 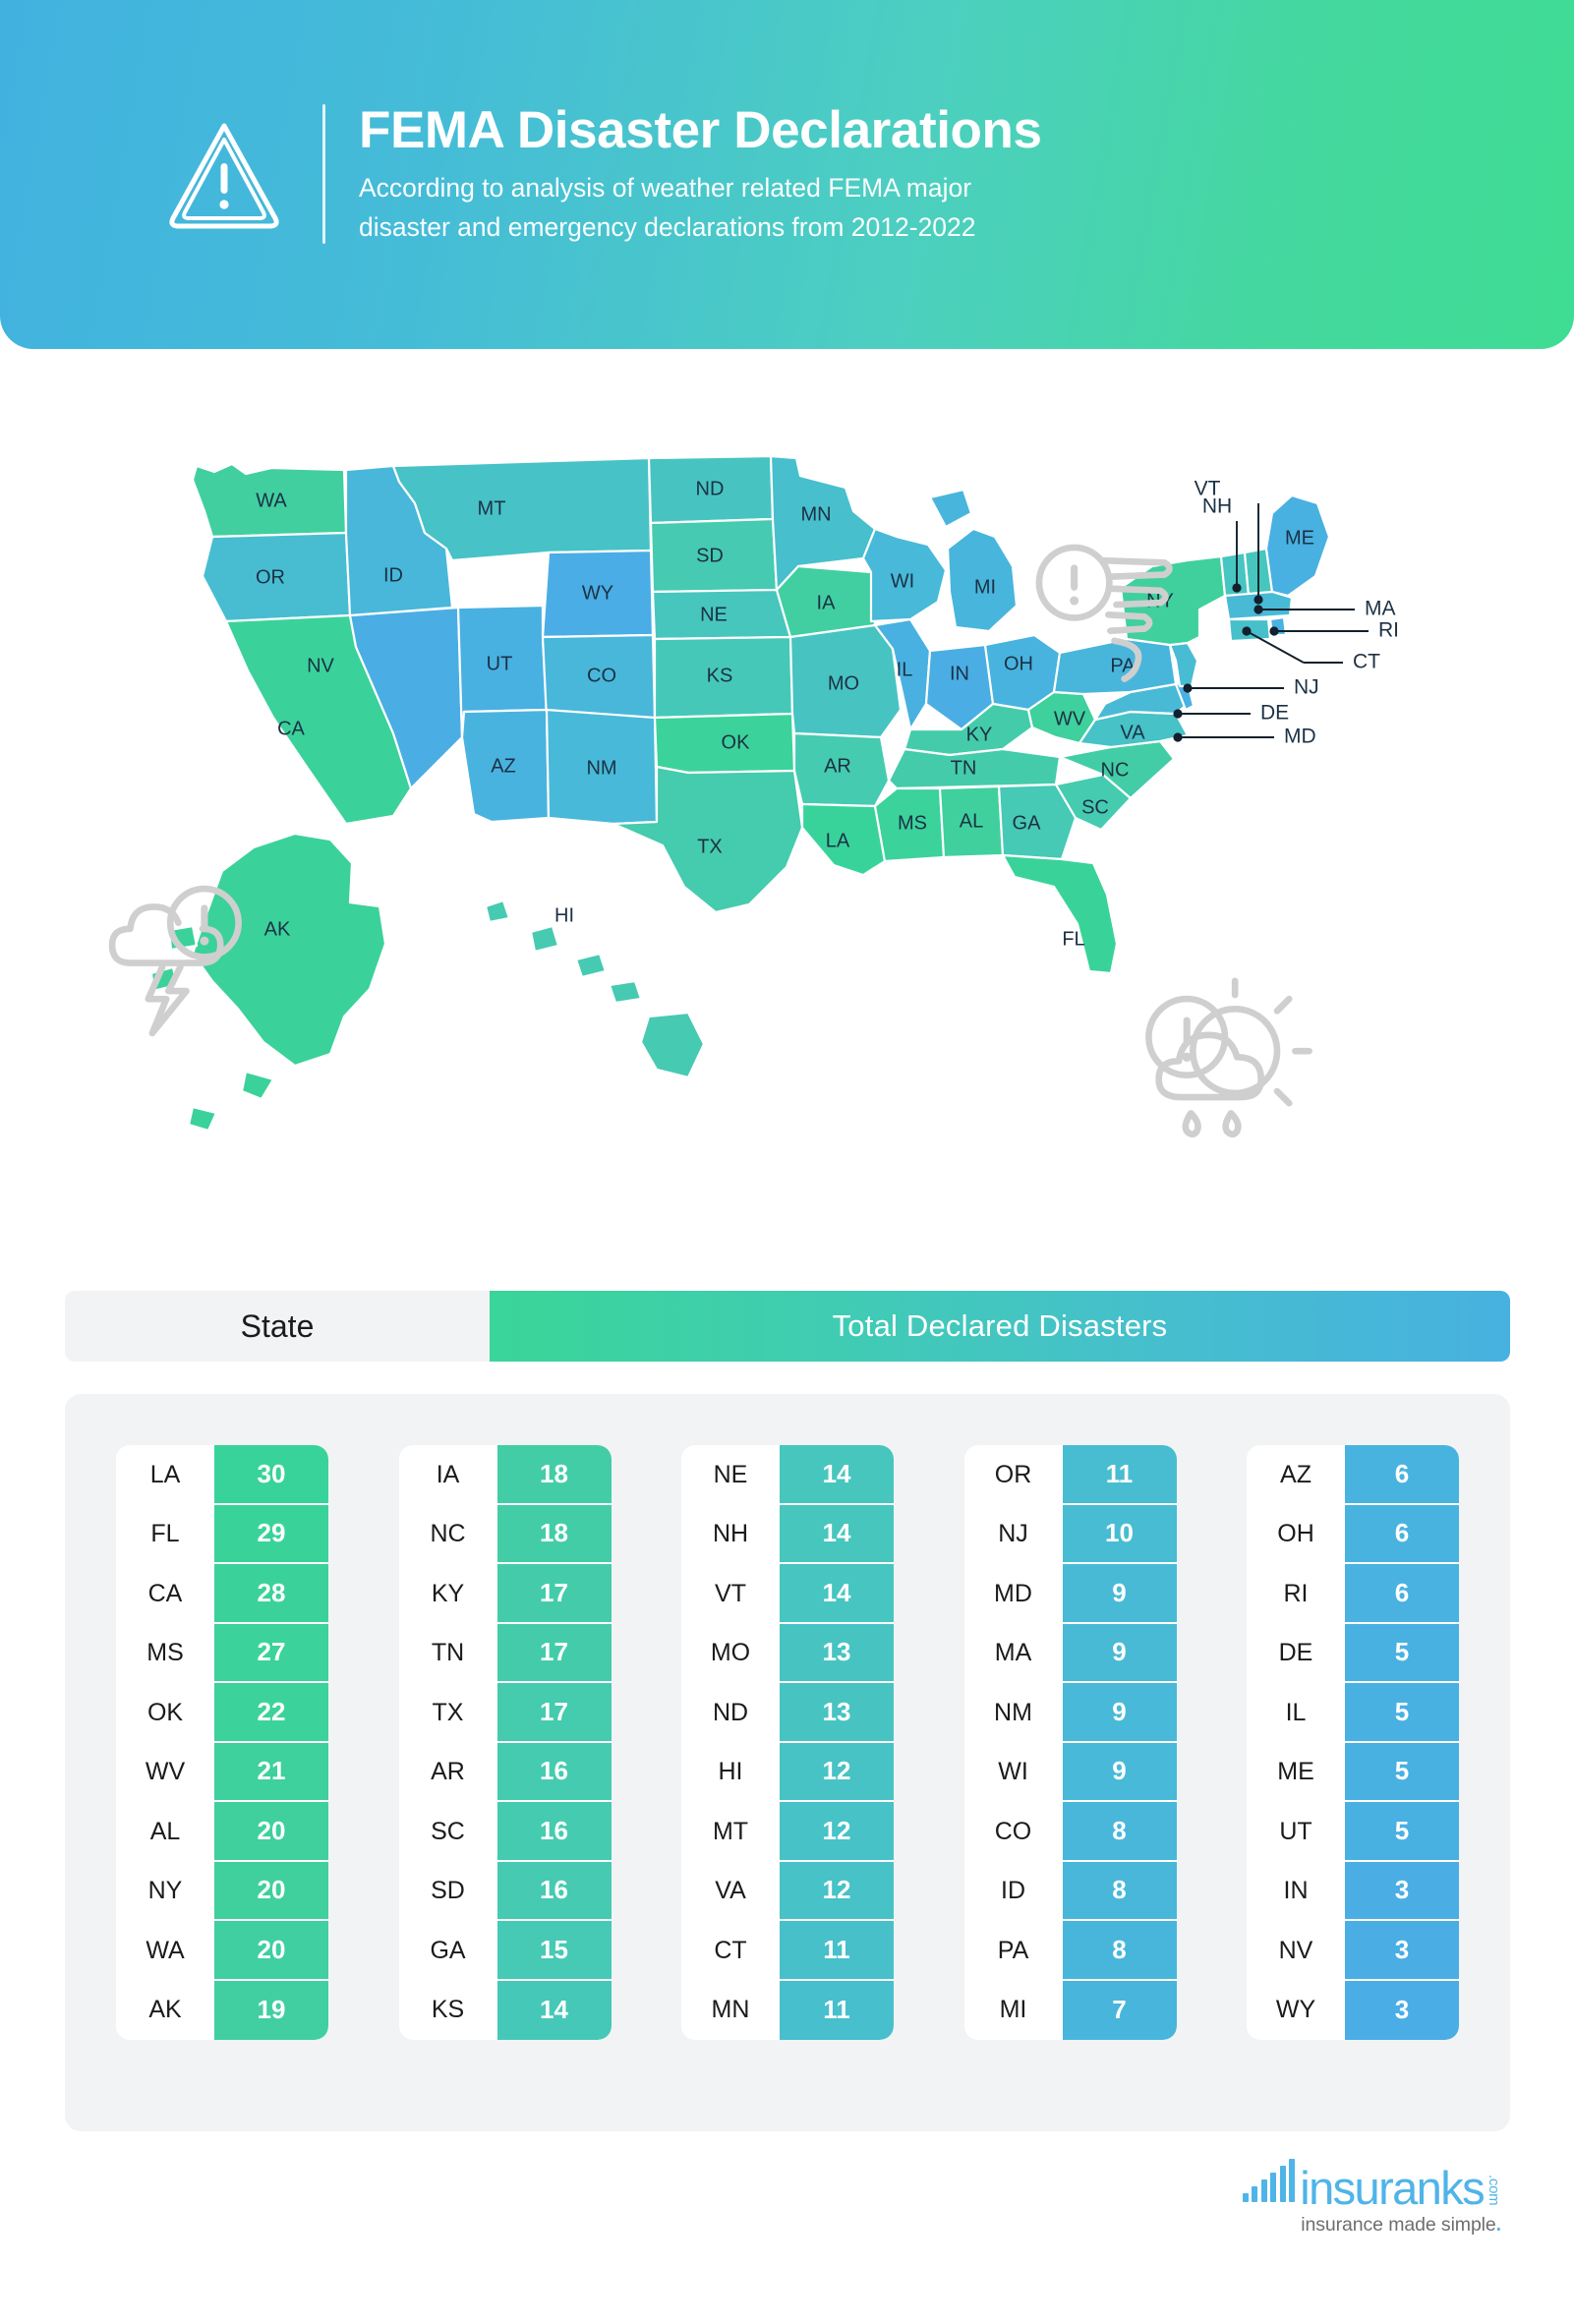 What do you see at coordinates (837, 766) in the screenshot?
I see `map-label-AR: AR` at bounding box center [837, 766].